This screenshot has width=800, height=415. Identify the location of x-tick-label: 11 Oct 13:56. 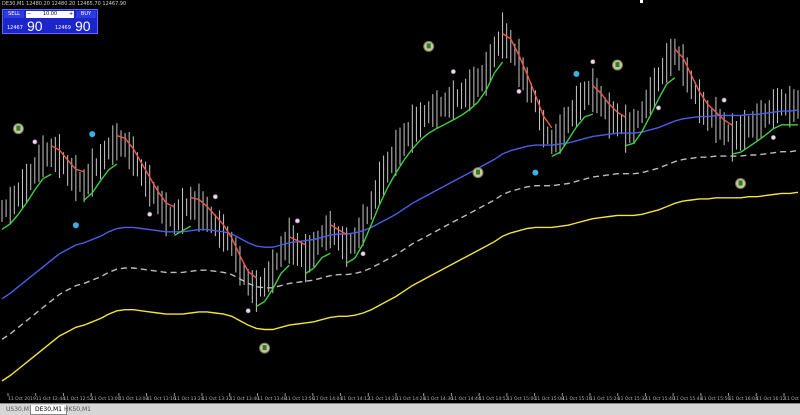
(299, 399).